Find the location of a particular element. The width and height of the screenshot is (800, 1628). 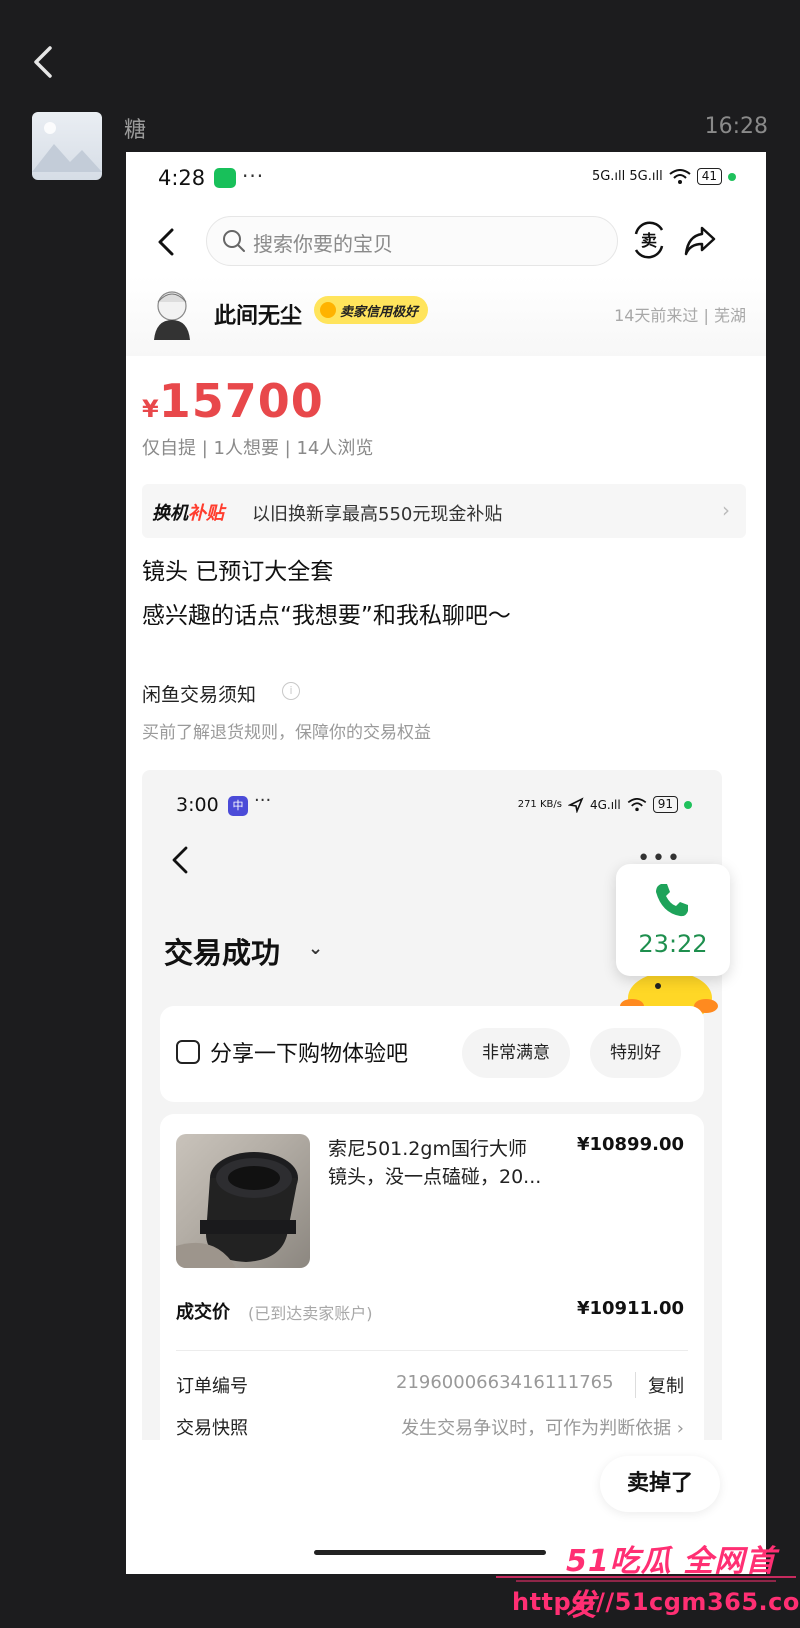

chevron-right-icon: › is located at coordinates (726, 510).